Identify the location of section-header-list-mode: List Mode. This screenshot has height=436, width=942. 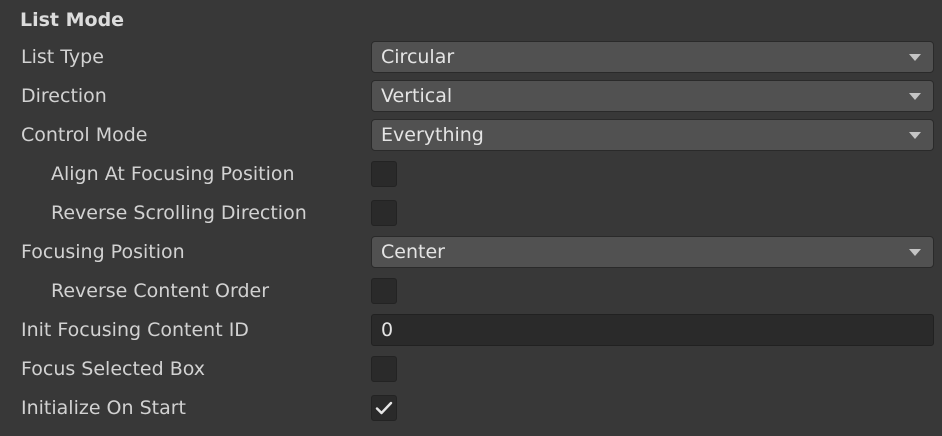
(72, 20).